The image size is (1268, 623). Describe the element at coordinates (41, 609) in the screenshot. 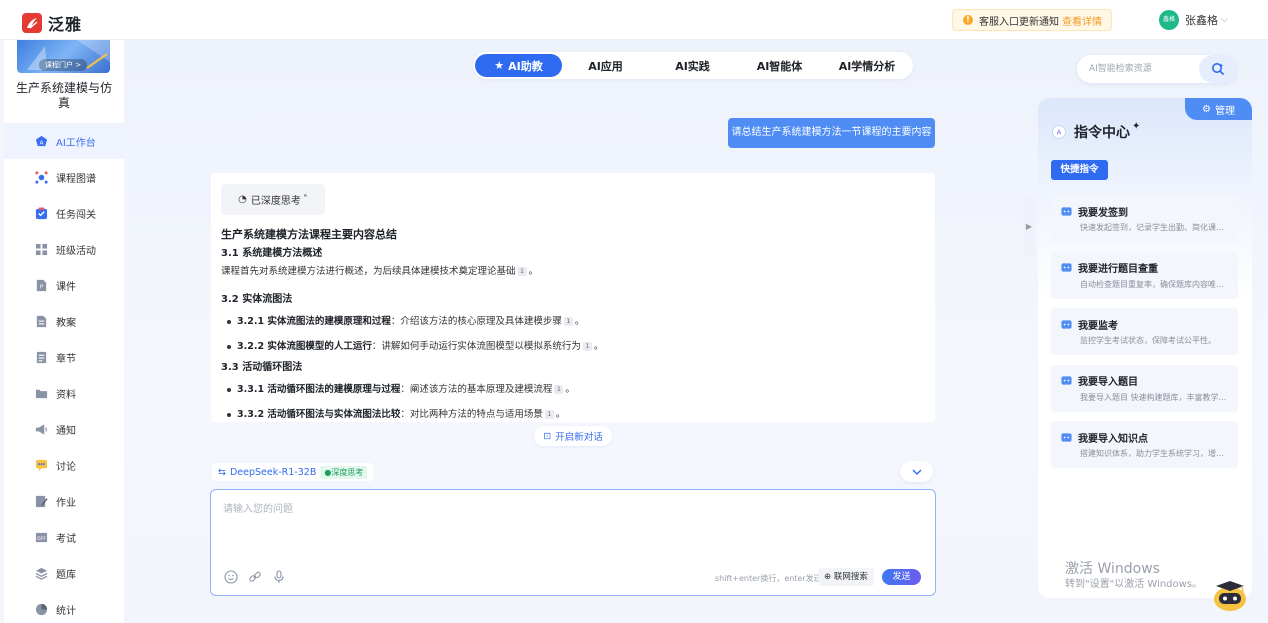

I see `pie-chart-icon` at that location.